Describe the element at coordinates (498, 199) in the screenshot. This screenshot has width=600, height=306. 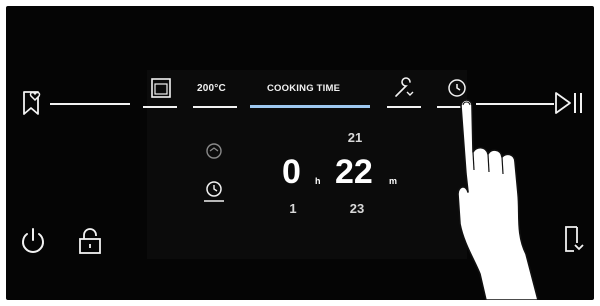
I see `hand-pointer-icon` at that location.